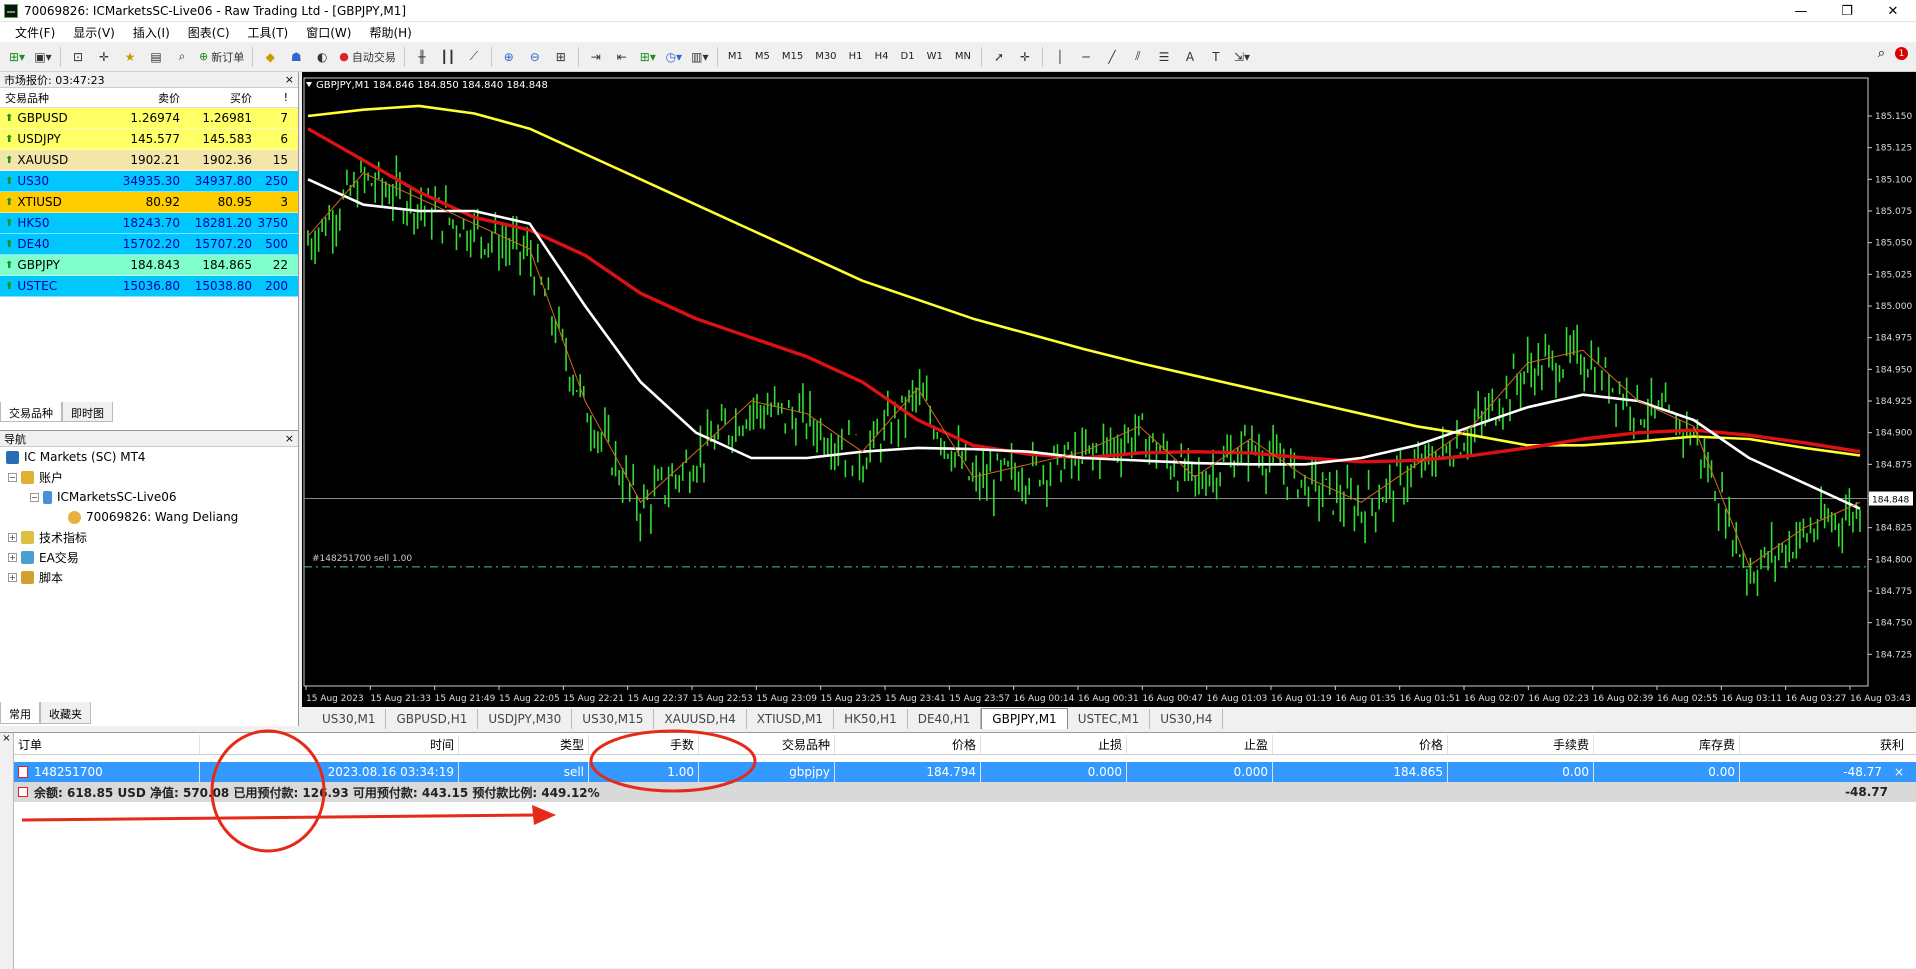  Describe the element at coordinates (1200, 744) in the screenshot. I see `col-take-profit: 止盈` at that location.